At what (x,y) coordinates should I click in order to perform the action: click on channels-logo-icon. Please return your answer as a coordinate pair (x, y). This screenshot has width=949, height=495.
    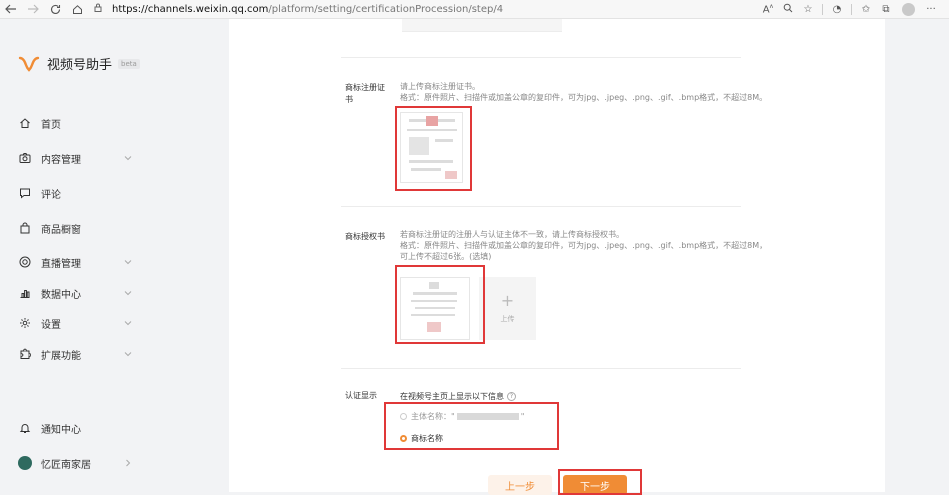
    Looking at the image, I should click on (29, 64).